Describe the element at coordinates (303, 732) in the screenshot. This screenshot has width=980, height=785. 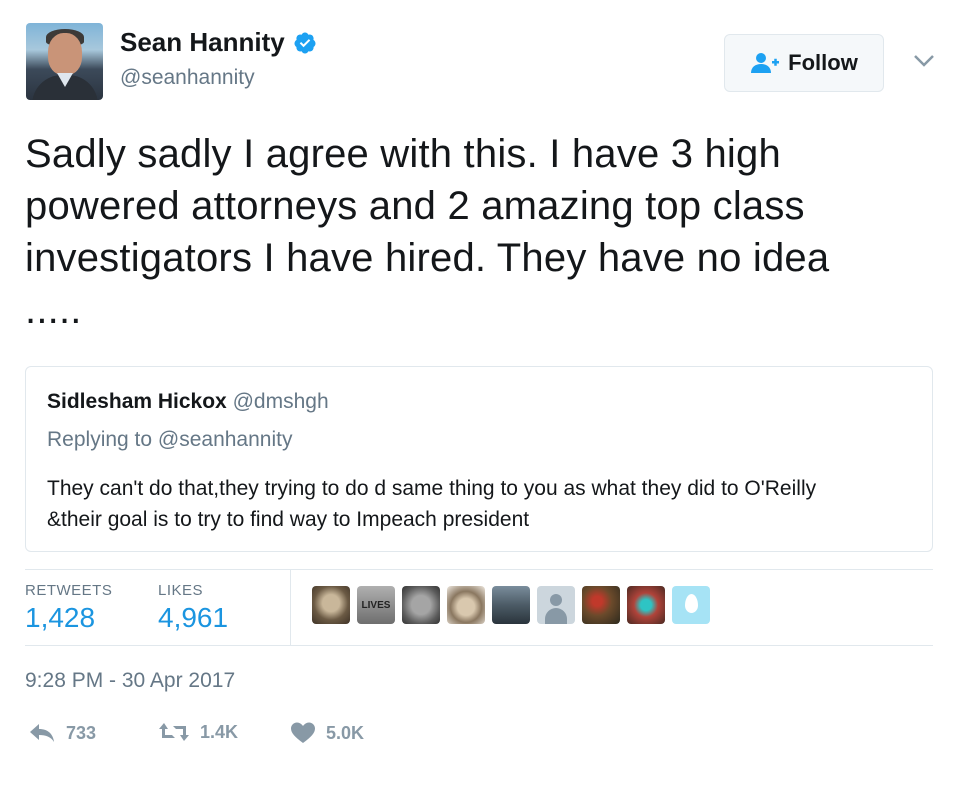
I see `heart-icon` at that location.